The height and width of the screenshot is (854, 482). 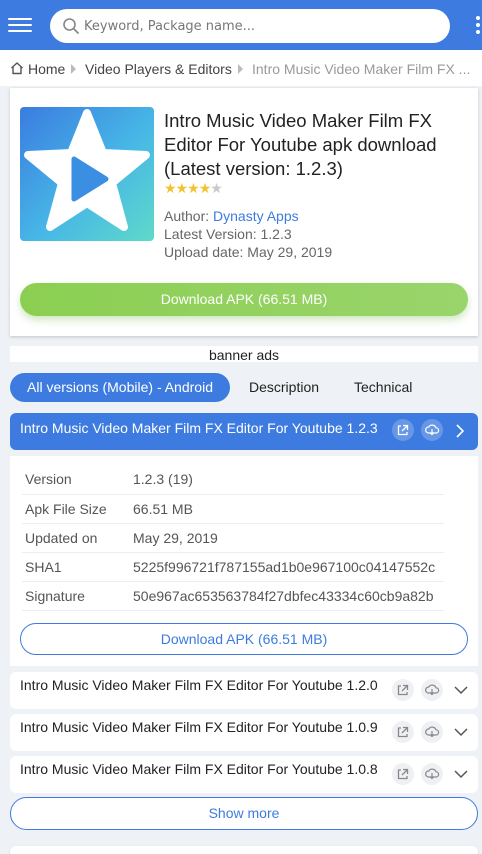 I want to click on detail-value: 50e967ac653563784f27dbfec43334c60cb9a82b, so click(x=287, y=596).